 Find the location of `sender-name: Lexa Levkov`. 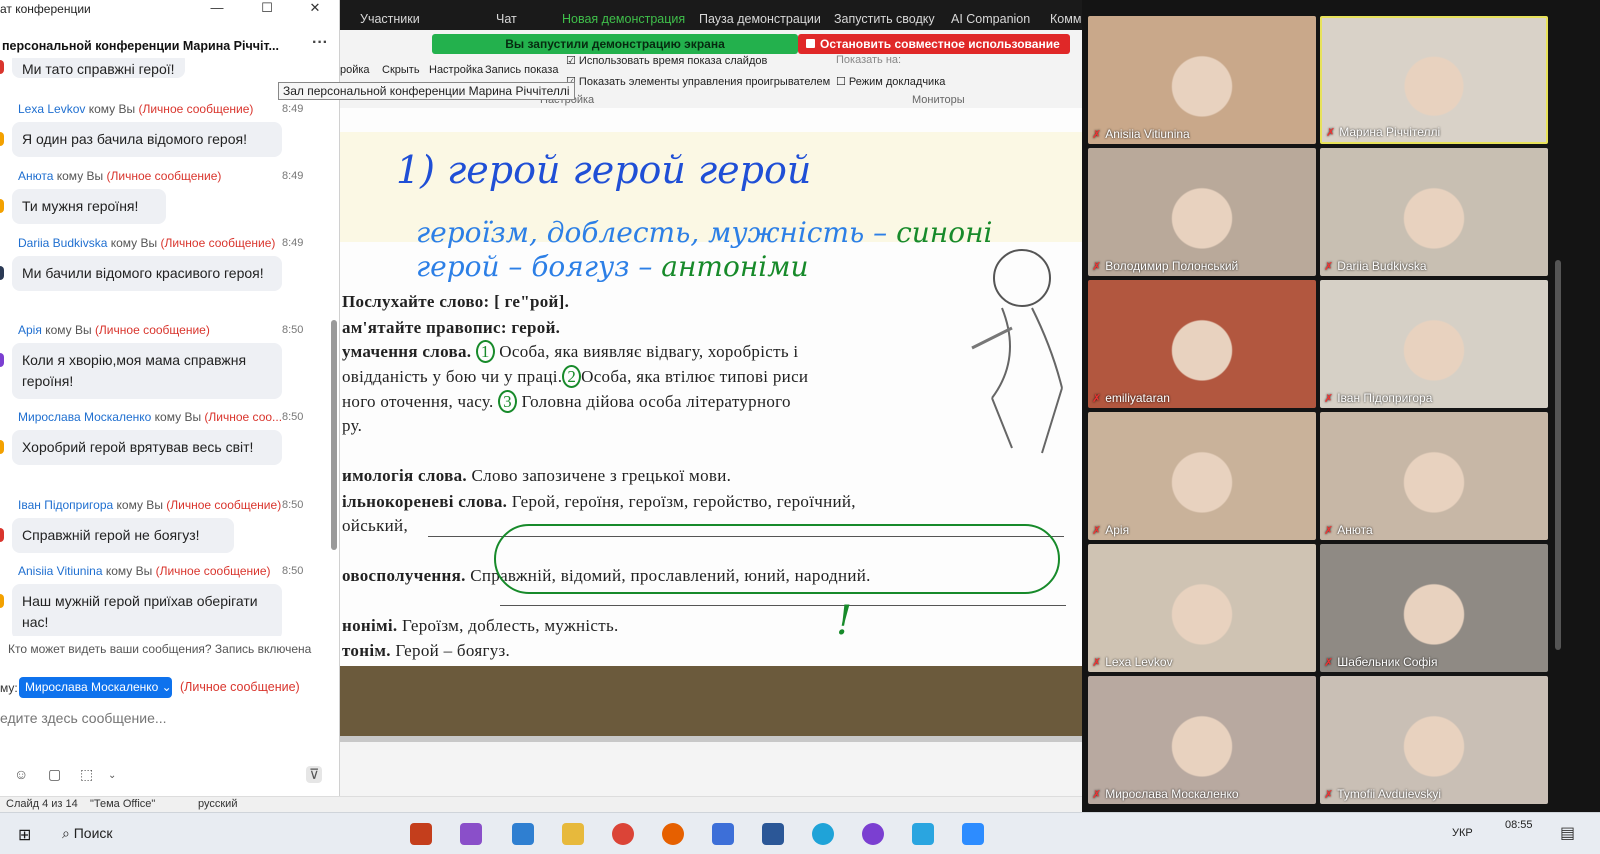

sender-name: Lexa Levkov is located at coordinates (51, 109).